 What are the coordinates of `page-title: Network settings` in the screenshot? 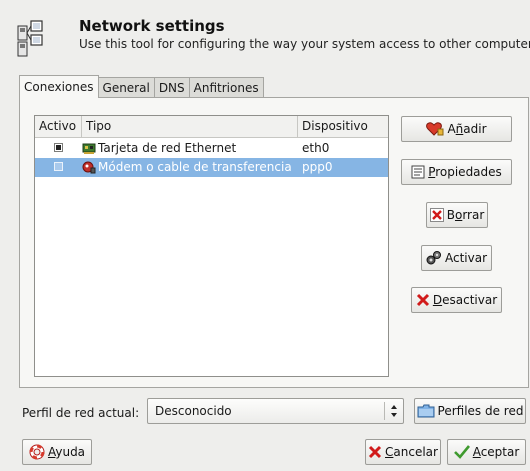 It's located at (152, 26).